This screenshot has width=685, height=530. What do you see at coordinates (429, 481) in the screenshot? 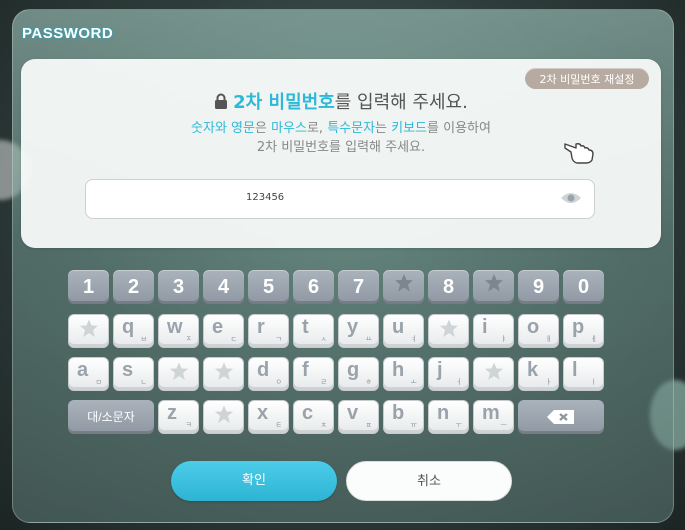
I see `cancel-button: 취소` at bounding box center [429, 481].